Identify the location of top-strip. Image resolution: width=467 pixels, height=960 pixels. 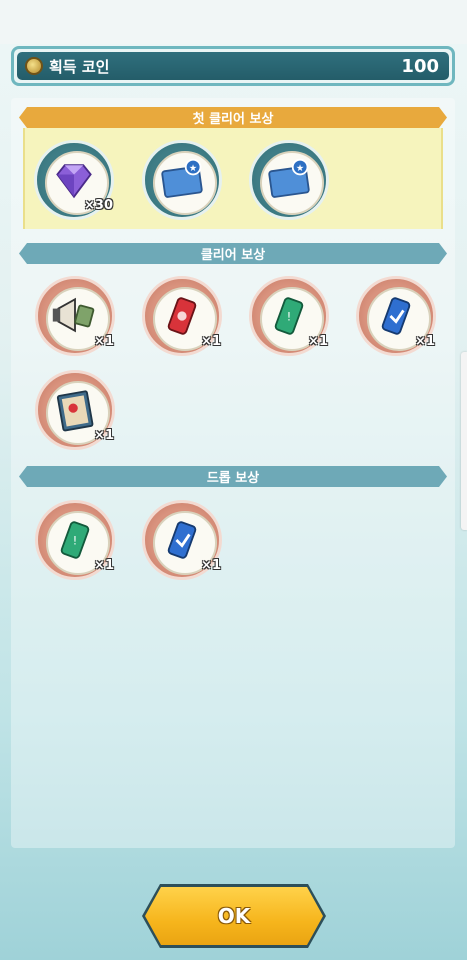
(233, 22).